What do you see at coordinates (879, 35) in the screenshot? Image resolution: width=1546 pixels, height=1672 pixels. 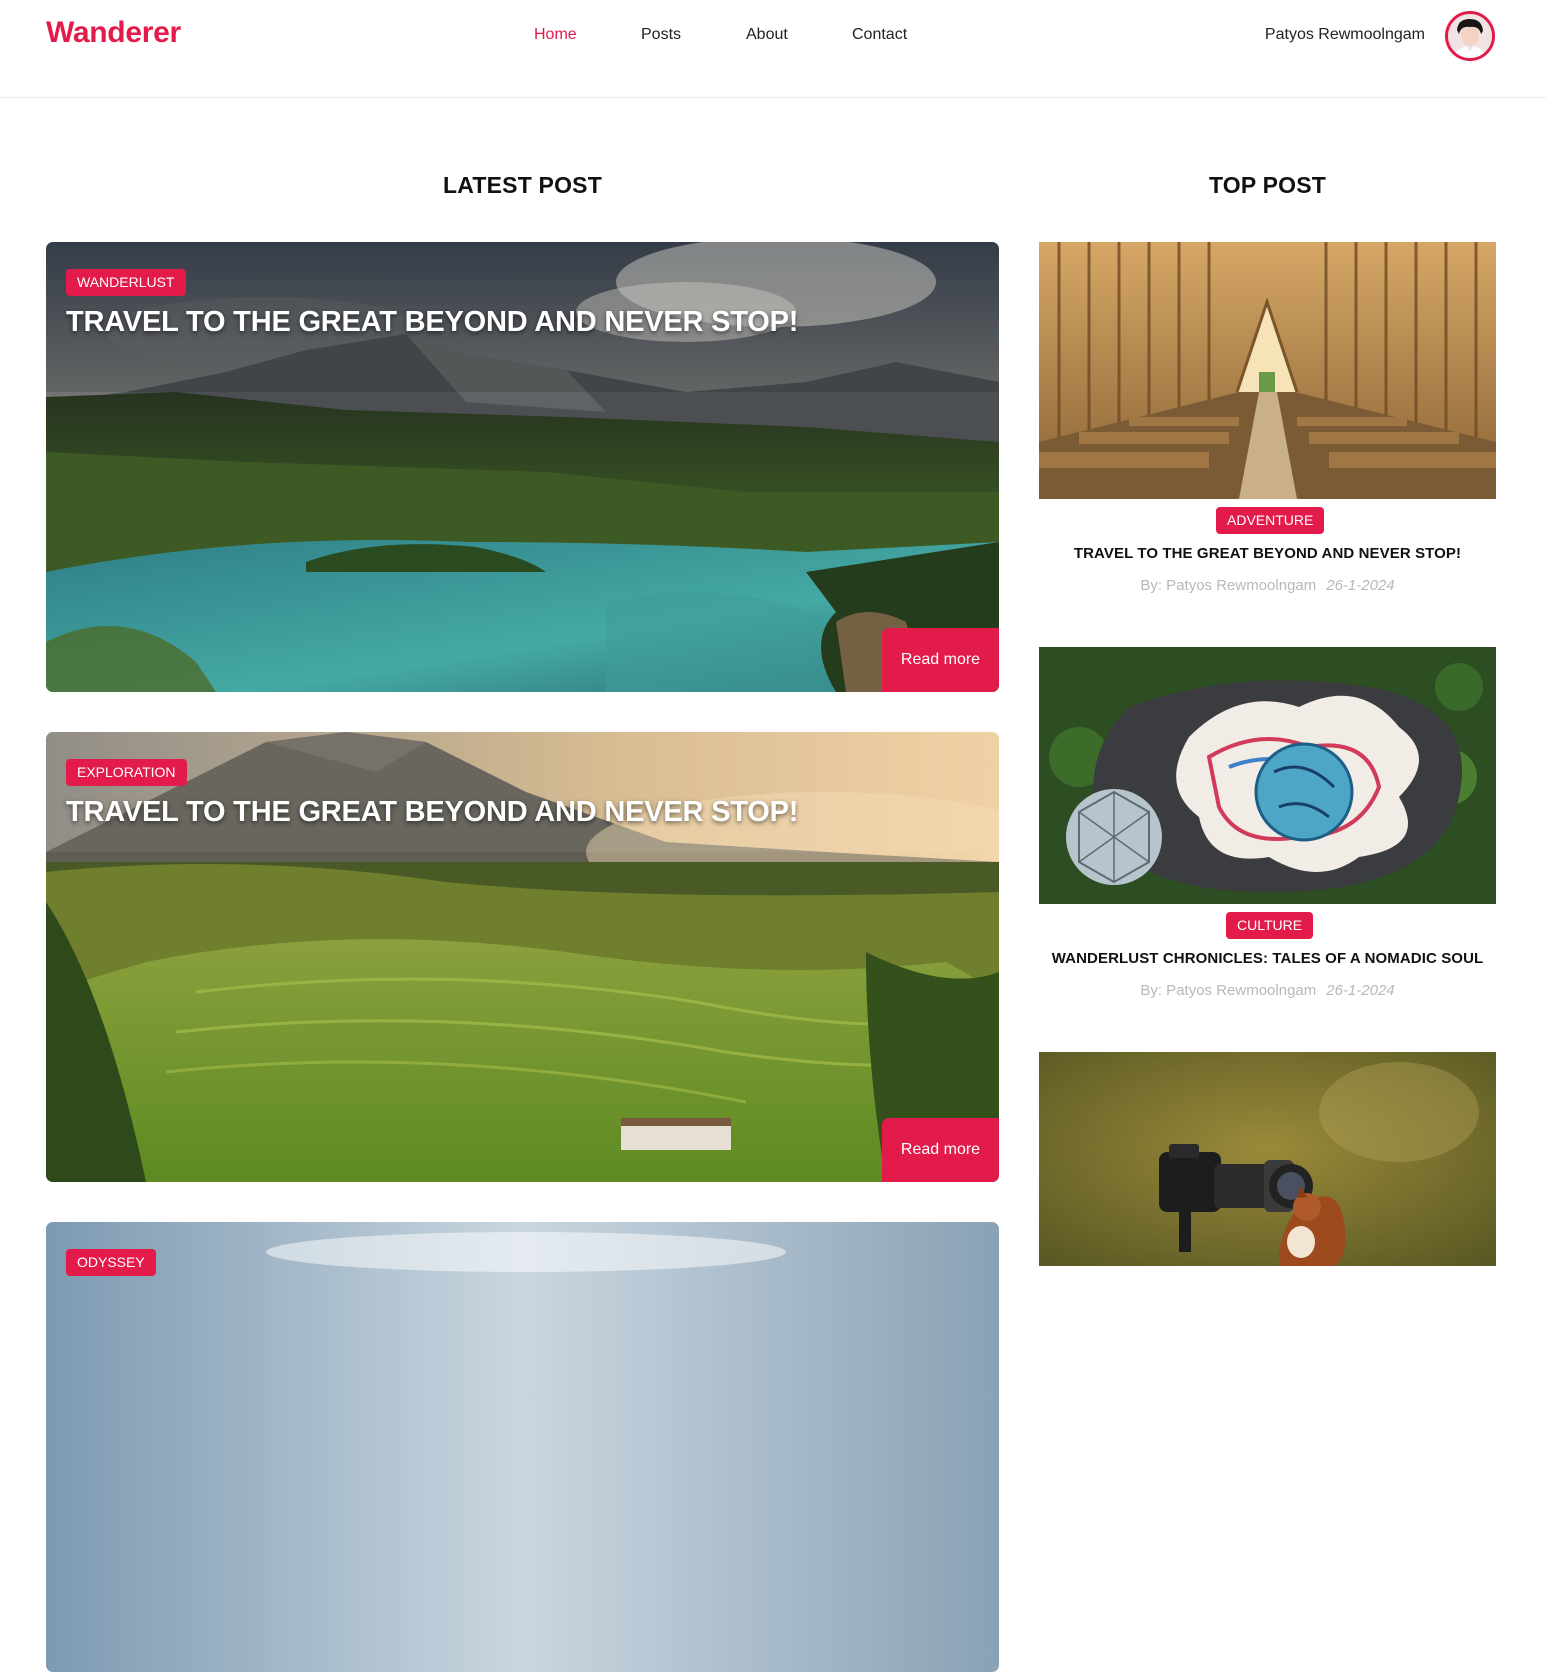 I see `nav-contact: Contact` at bounding box center [879, 35].